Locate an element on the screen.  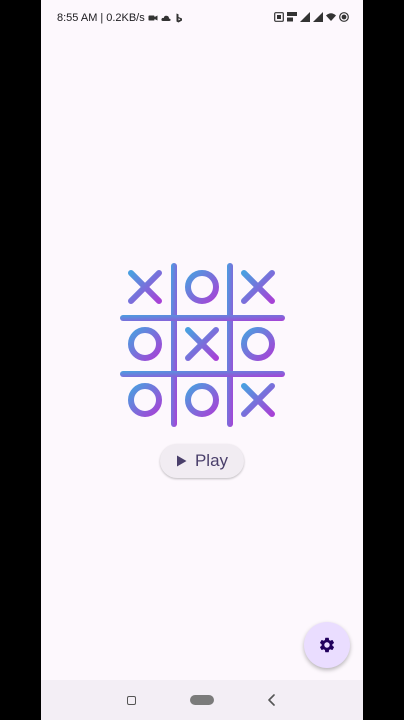
status-time: 8:55 AM is located at coordinates (77, 18).